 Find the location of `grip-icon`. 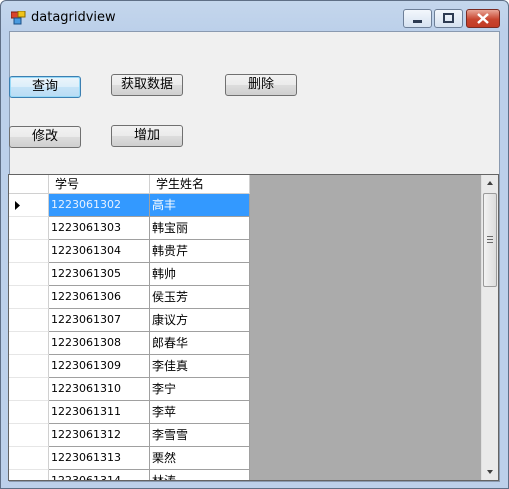

grip-icon is located at coordinates (490, 239).